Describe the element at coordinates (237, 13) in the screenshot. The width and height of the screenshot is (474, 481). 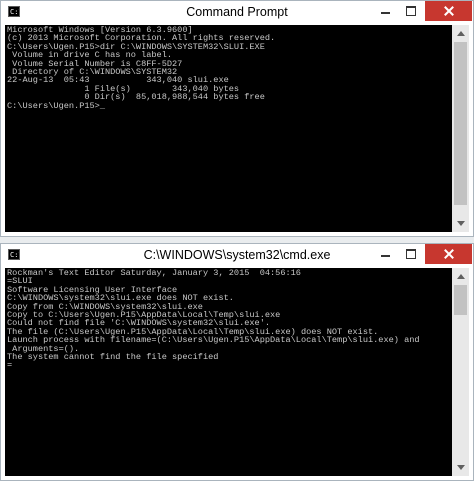
I see `title-bar: C:\ Command Prompt` at that location.